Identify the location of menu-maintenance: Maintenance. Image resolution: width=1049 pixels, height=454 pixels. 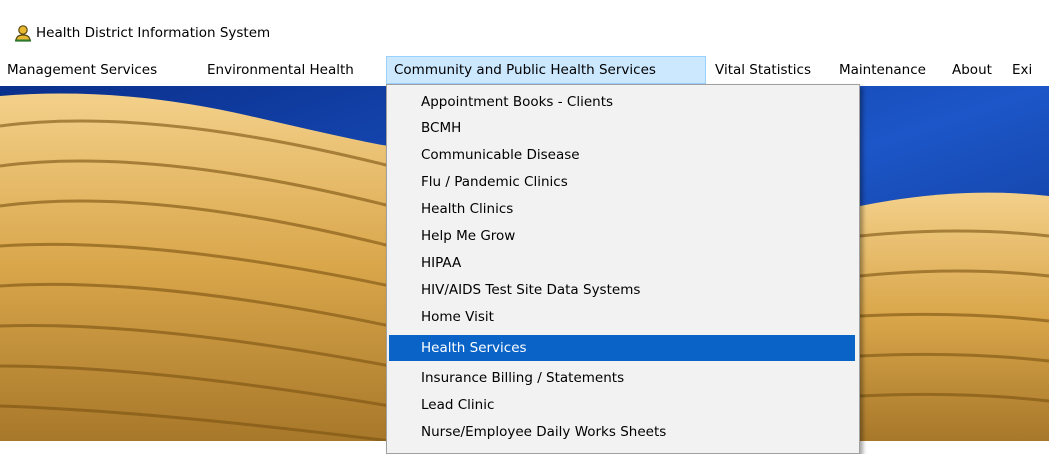
(882, 70).